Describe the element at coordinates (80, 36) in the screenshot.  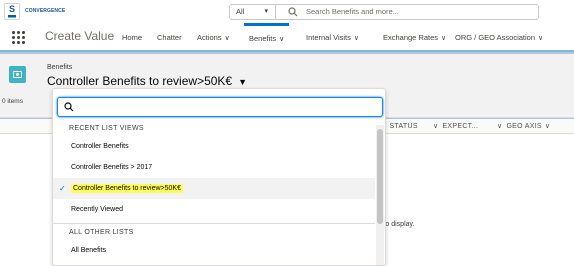
I see `app-name: Create Value` at that location.